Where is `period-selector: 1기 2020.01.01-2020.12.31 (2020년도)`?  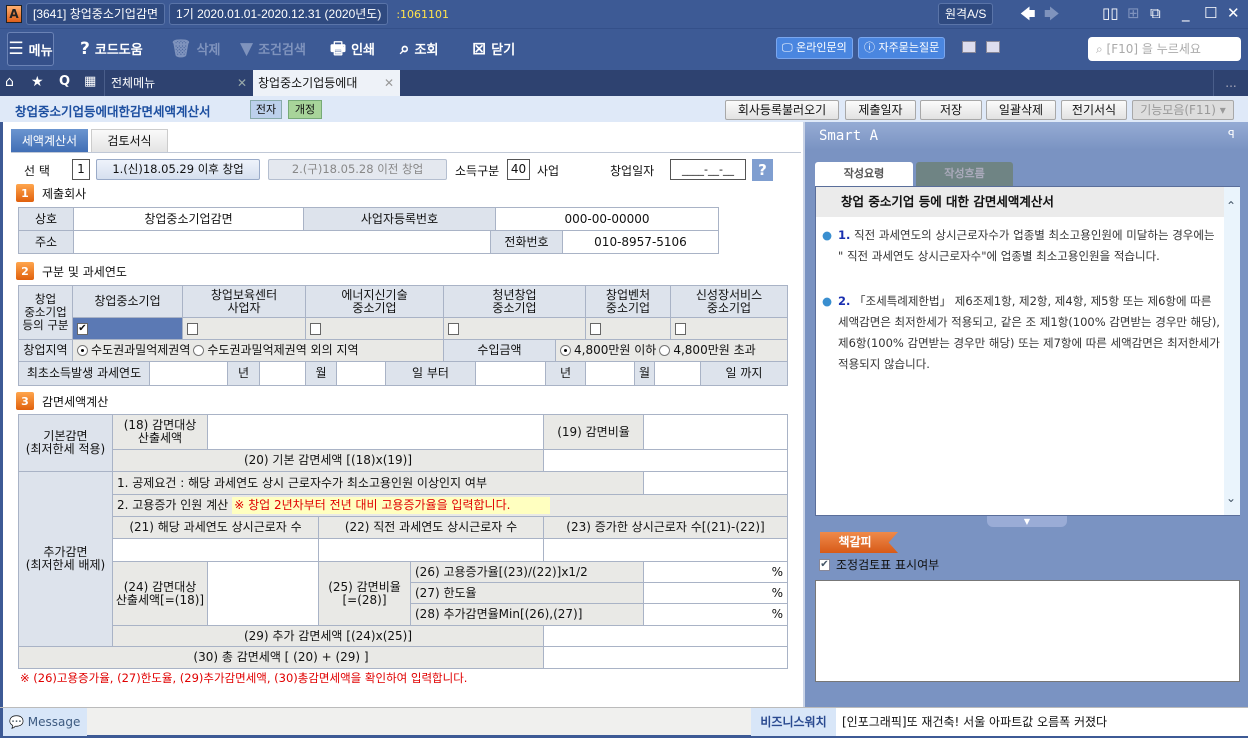
period-selector: 1기 2020.01.01-2020.12.31 (2020년도) is located at coordinates (279, 14).